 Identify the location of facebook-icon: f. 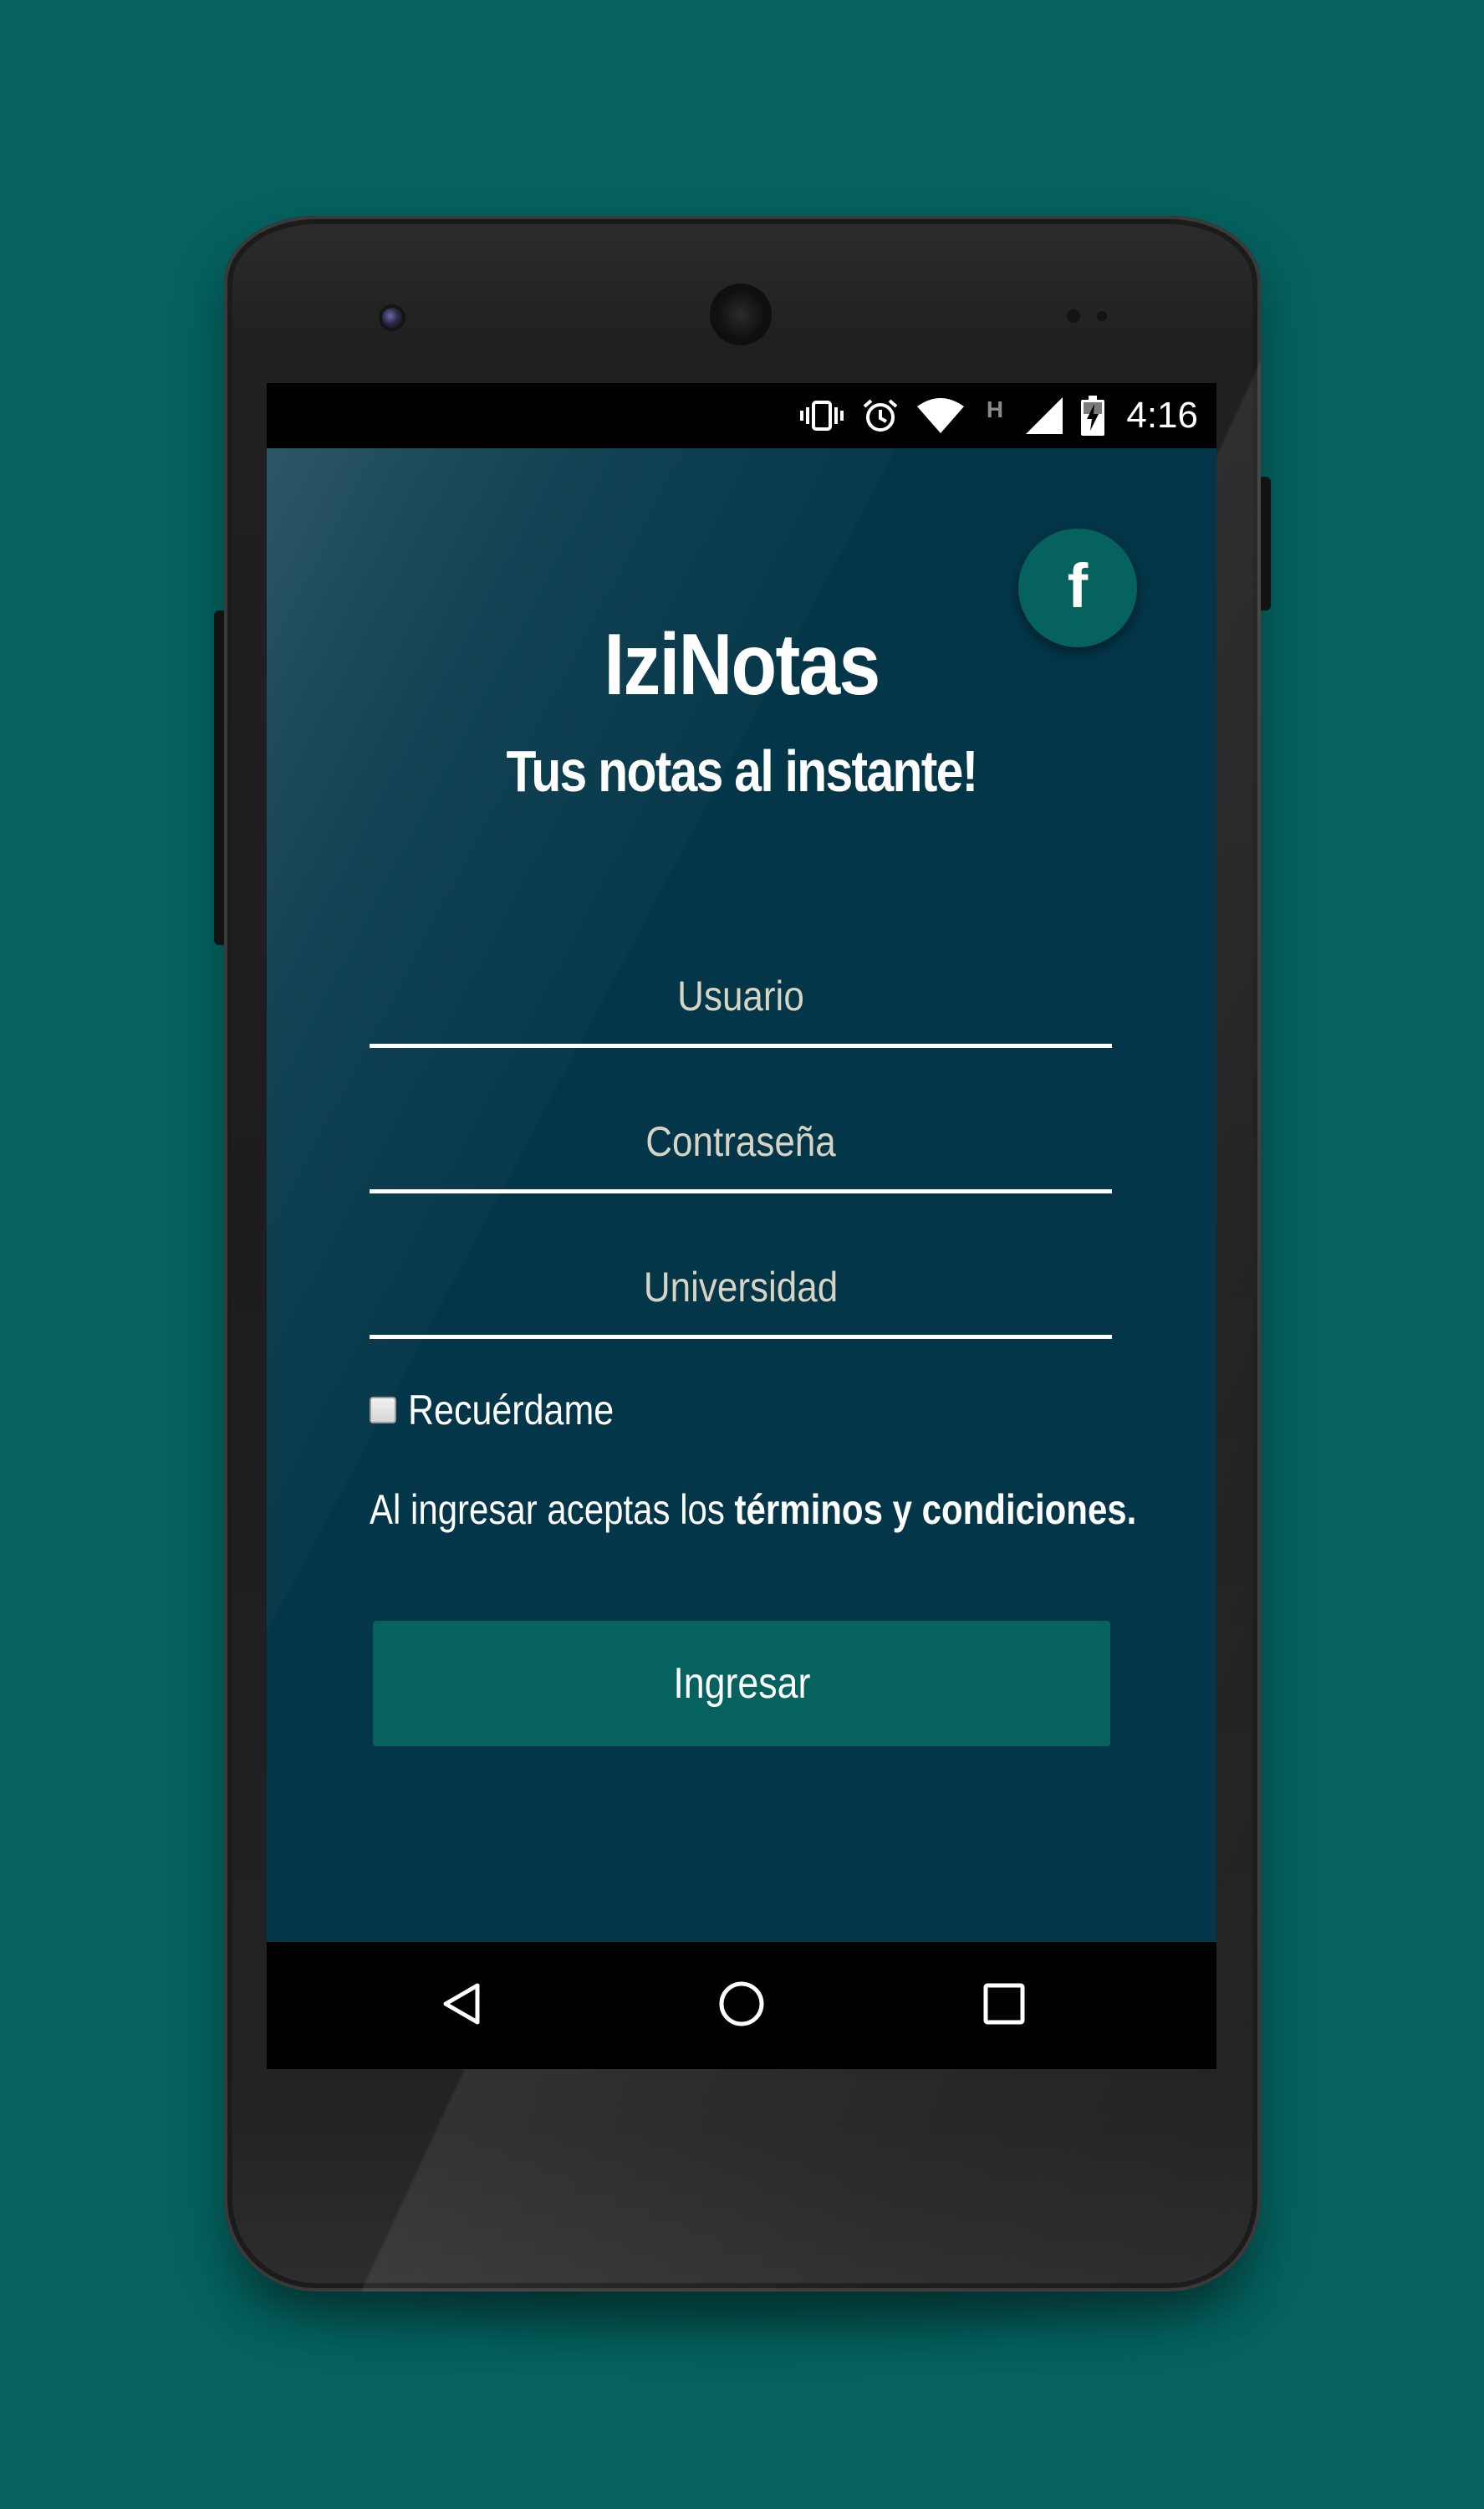
(1078, 586).